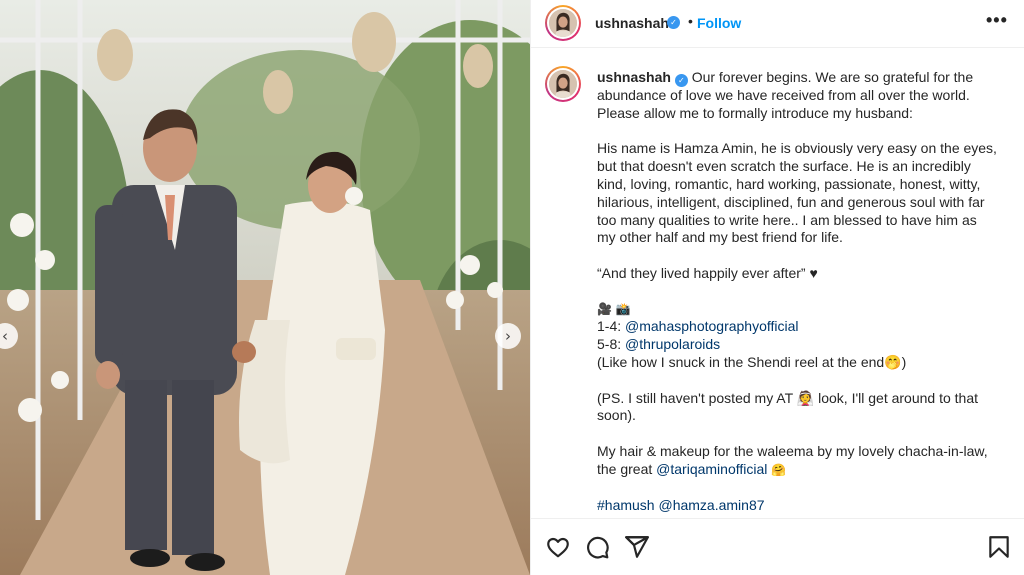  What do you see at coordinates (719, 23) in the screenshot?
I see `follow-button: Follow` at bounding box center [719, 23].